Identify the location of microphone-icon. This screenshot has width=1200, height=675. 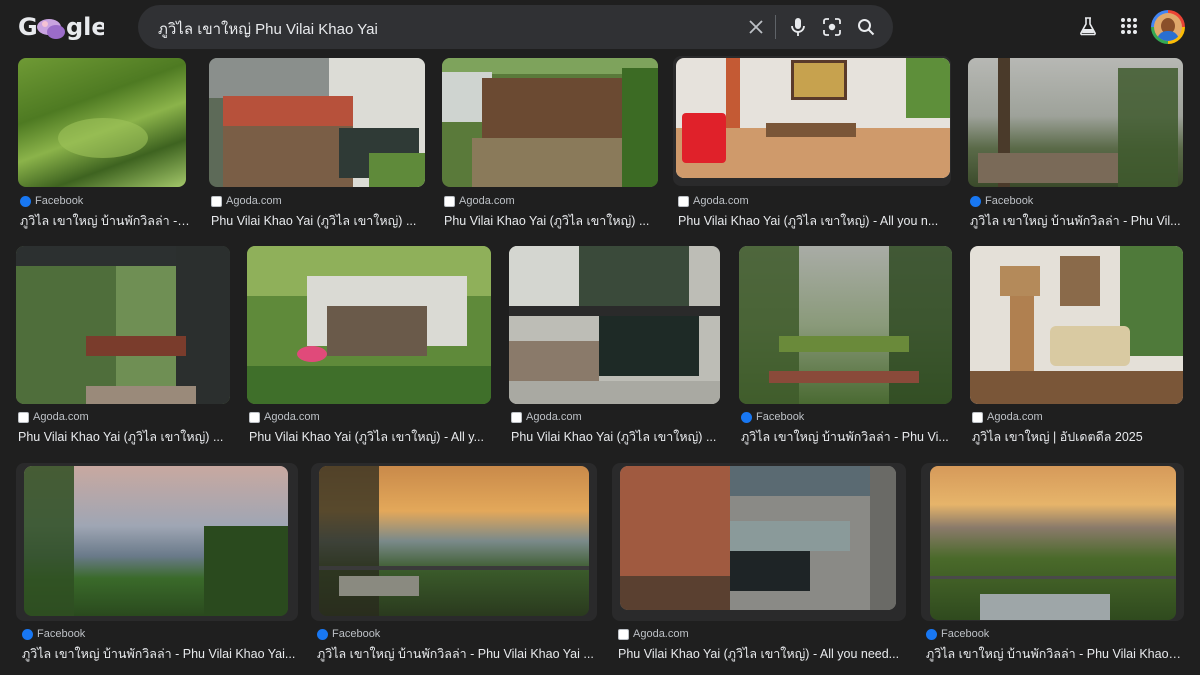
(798, 27).